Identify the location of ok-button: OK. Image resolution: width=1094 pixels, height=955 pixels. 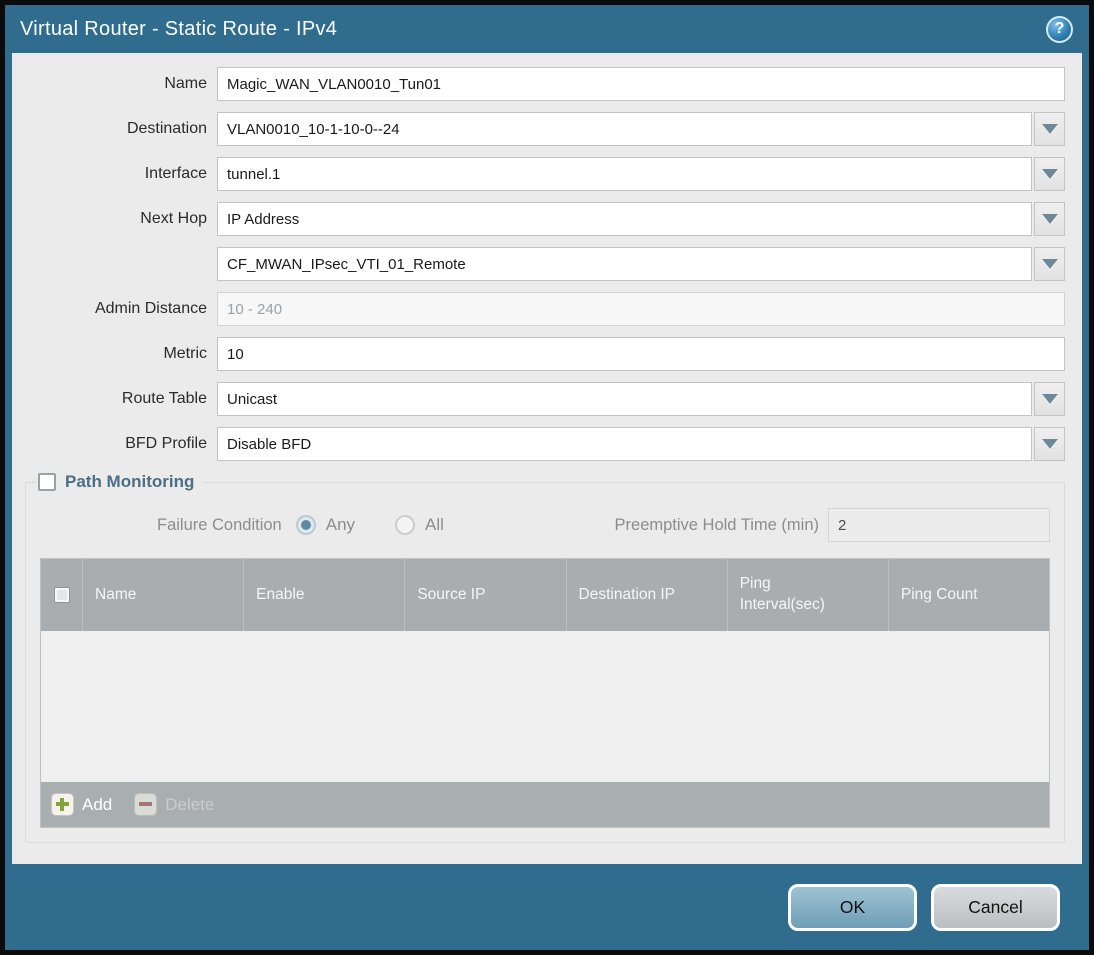
(852, 907).